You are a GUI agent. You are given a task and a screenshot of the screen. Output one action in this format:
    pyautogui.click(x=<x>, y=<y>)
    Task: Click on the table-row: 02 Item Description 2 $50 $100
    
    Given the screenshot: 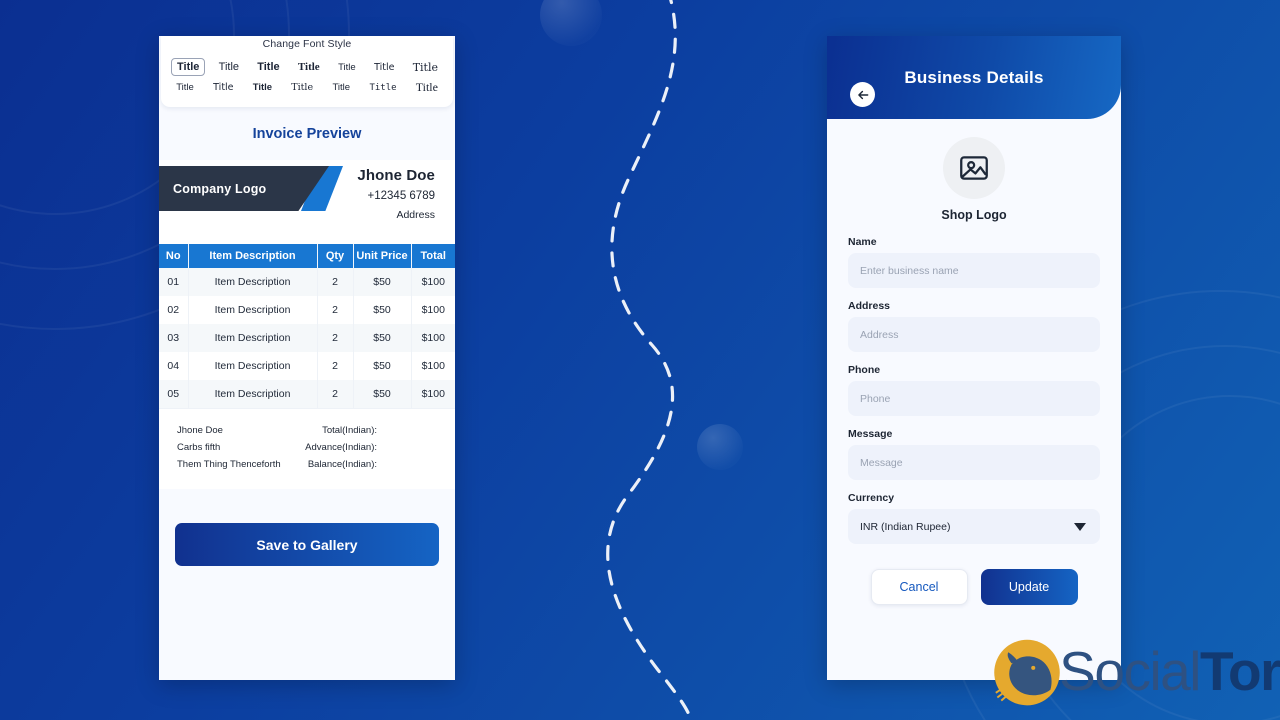 What is the action you would take?
    pyautogui.click(x=307, y=310)
    